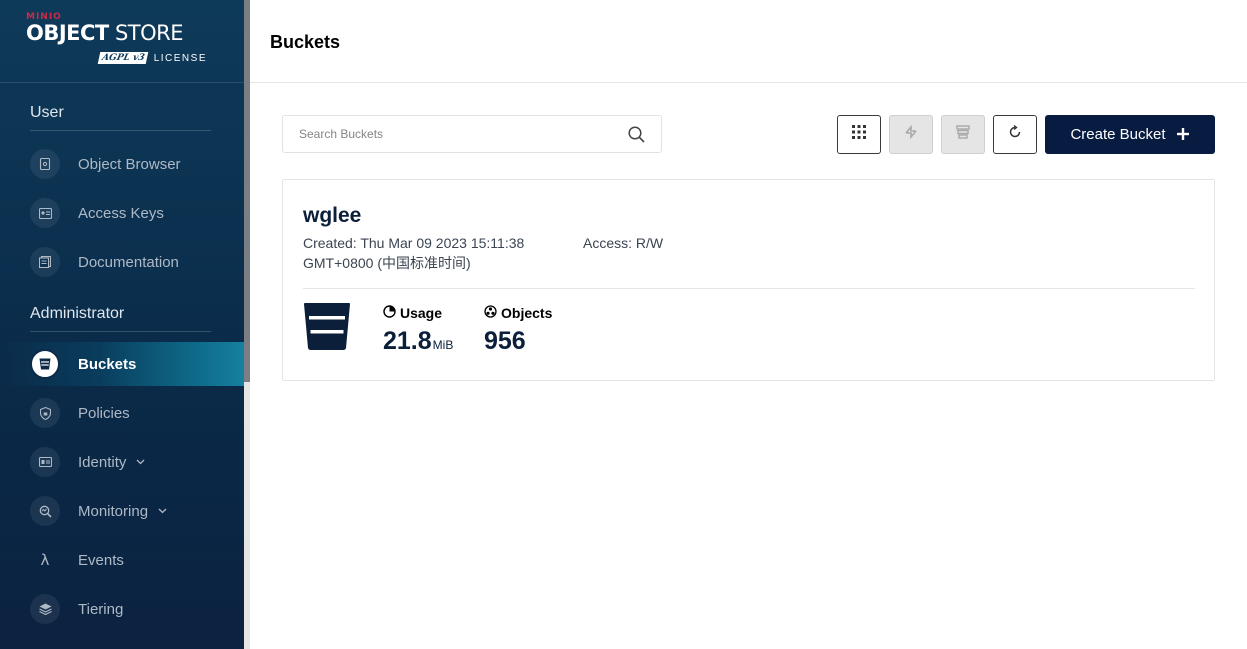 The width and height of the screenshot is (1247, 649). I want to click on logo-divider, so click(122, 82).